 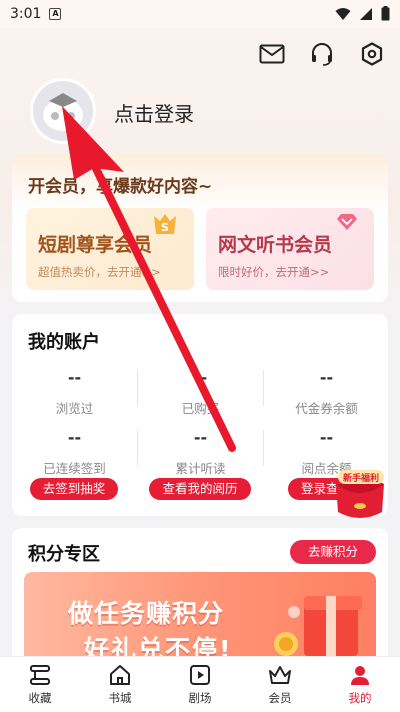 What do you see at coordinates (272, 54) in the screenshot?
I see `mail-icon` at bounding box center [272, 54].